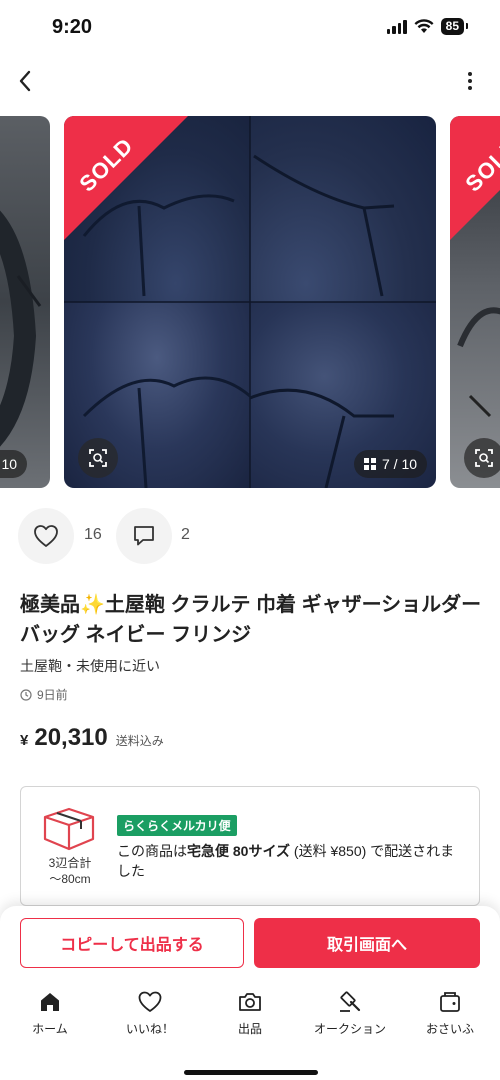 The height and width of the screenshot is (1080, 500). Describe the element at coordinates (370, 464) in the screenshot. I see `grid-icon` at that location.